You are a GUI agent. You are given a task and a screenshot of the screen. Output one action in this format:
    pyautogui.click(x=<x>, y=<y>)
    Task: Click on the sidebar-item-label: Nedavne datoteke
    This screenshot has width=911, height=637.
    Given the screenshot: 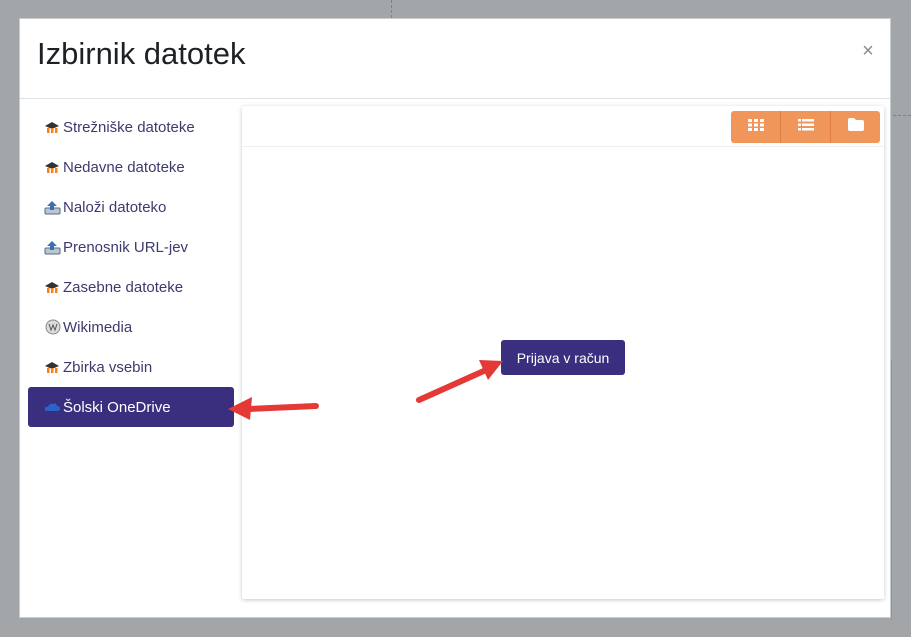 What is the action you would take?
    pyautogui.click(x=124, y=167)
    